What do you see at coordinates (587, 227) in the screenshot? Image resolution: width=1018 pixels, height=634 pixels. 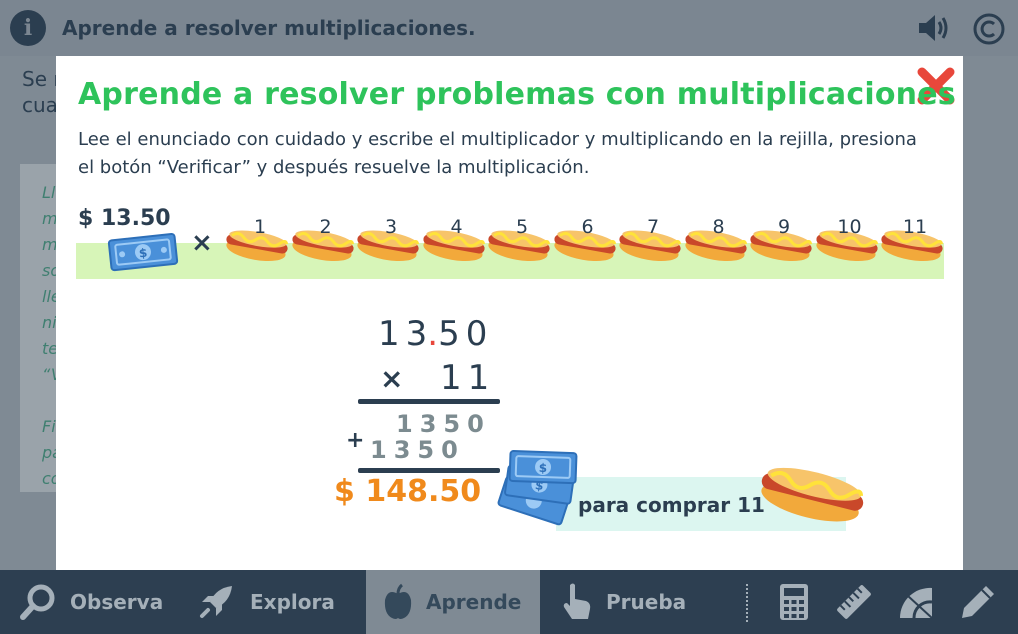 I see `hotdog-number: 6` at bounding box center [587, 227].